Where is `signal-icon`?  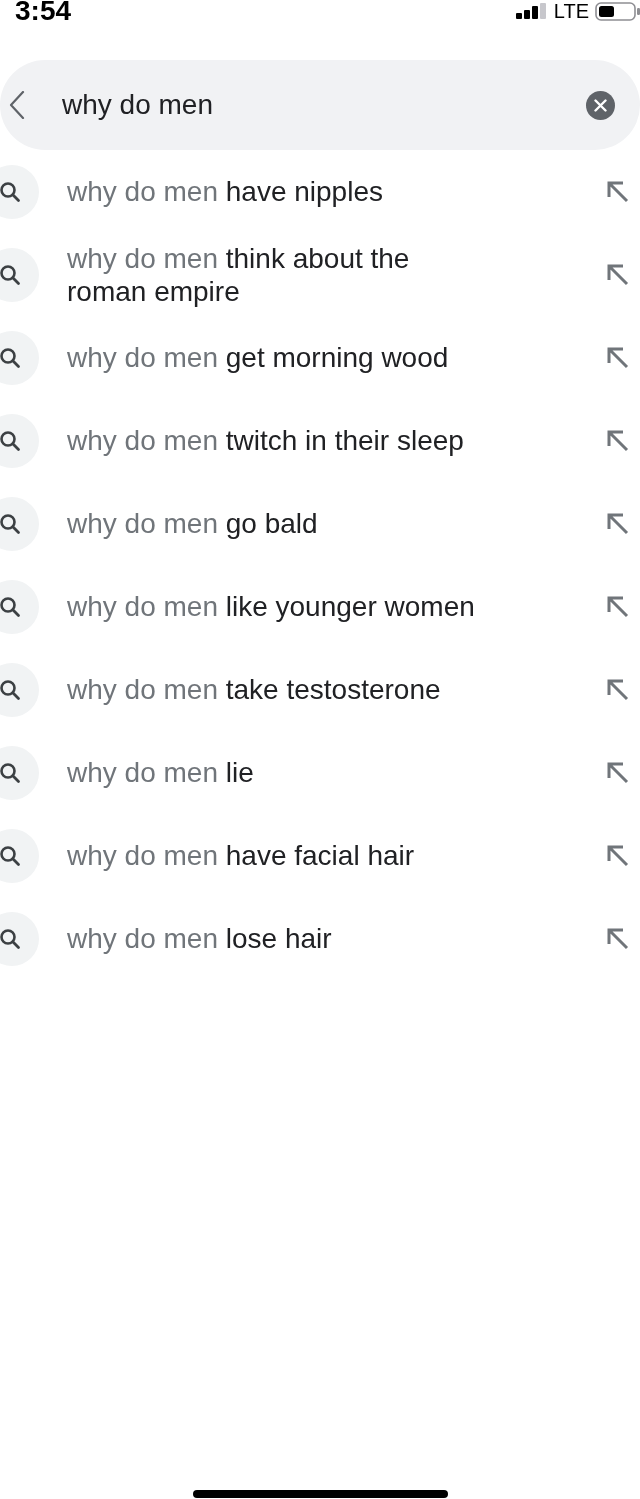 signal-icon is located at coordinates (531, 11).